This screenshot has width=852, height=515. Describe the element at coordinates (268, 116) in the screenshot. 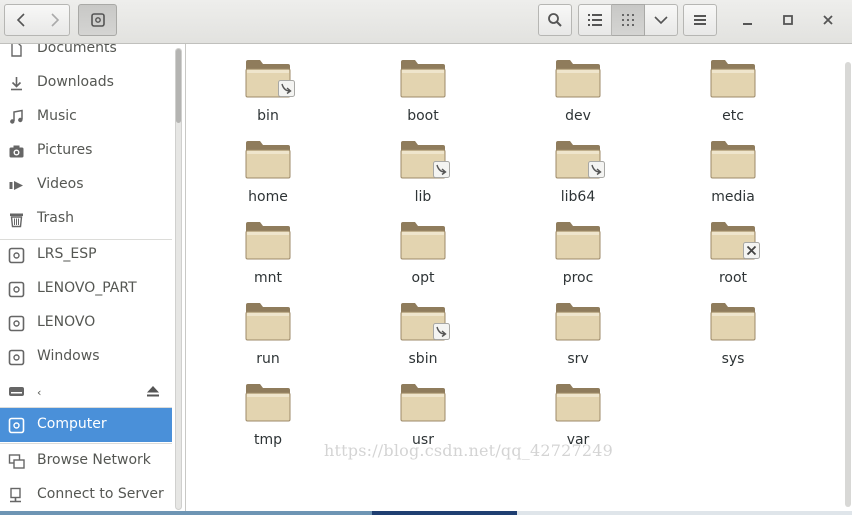

I see `folder-name: bin` at that location.